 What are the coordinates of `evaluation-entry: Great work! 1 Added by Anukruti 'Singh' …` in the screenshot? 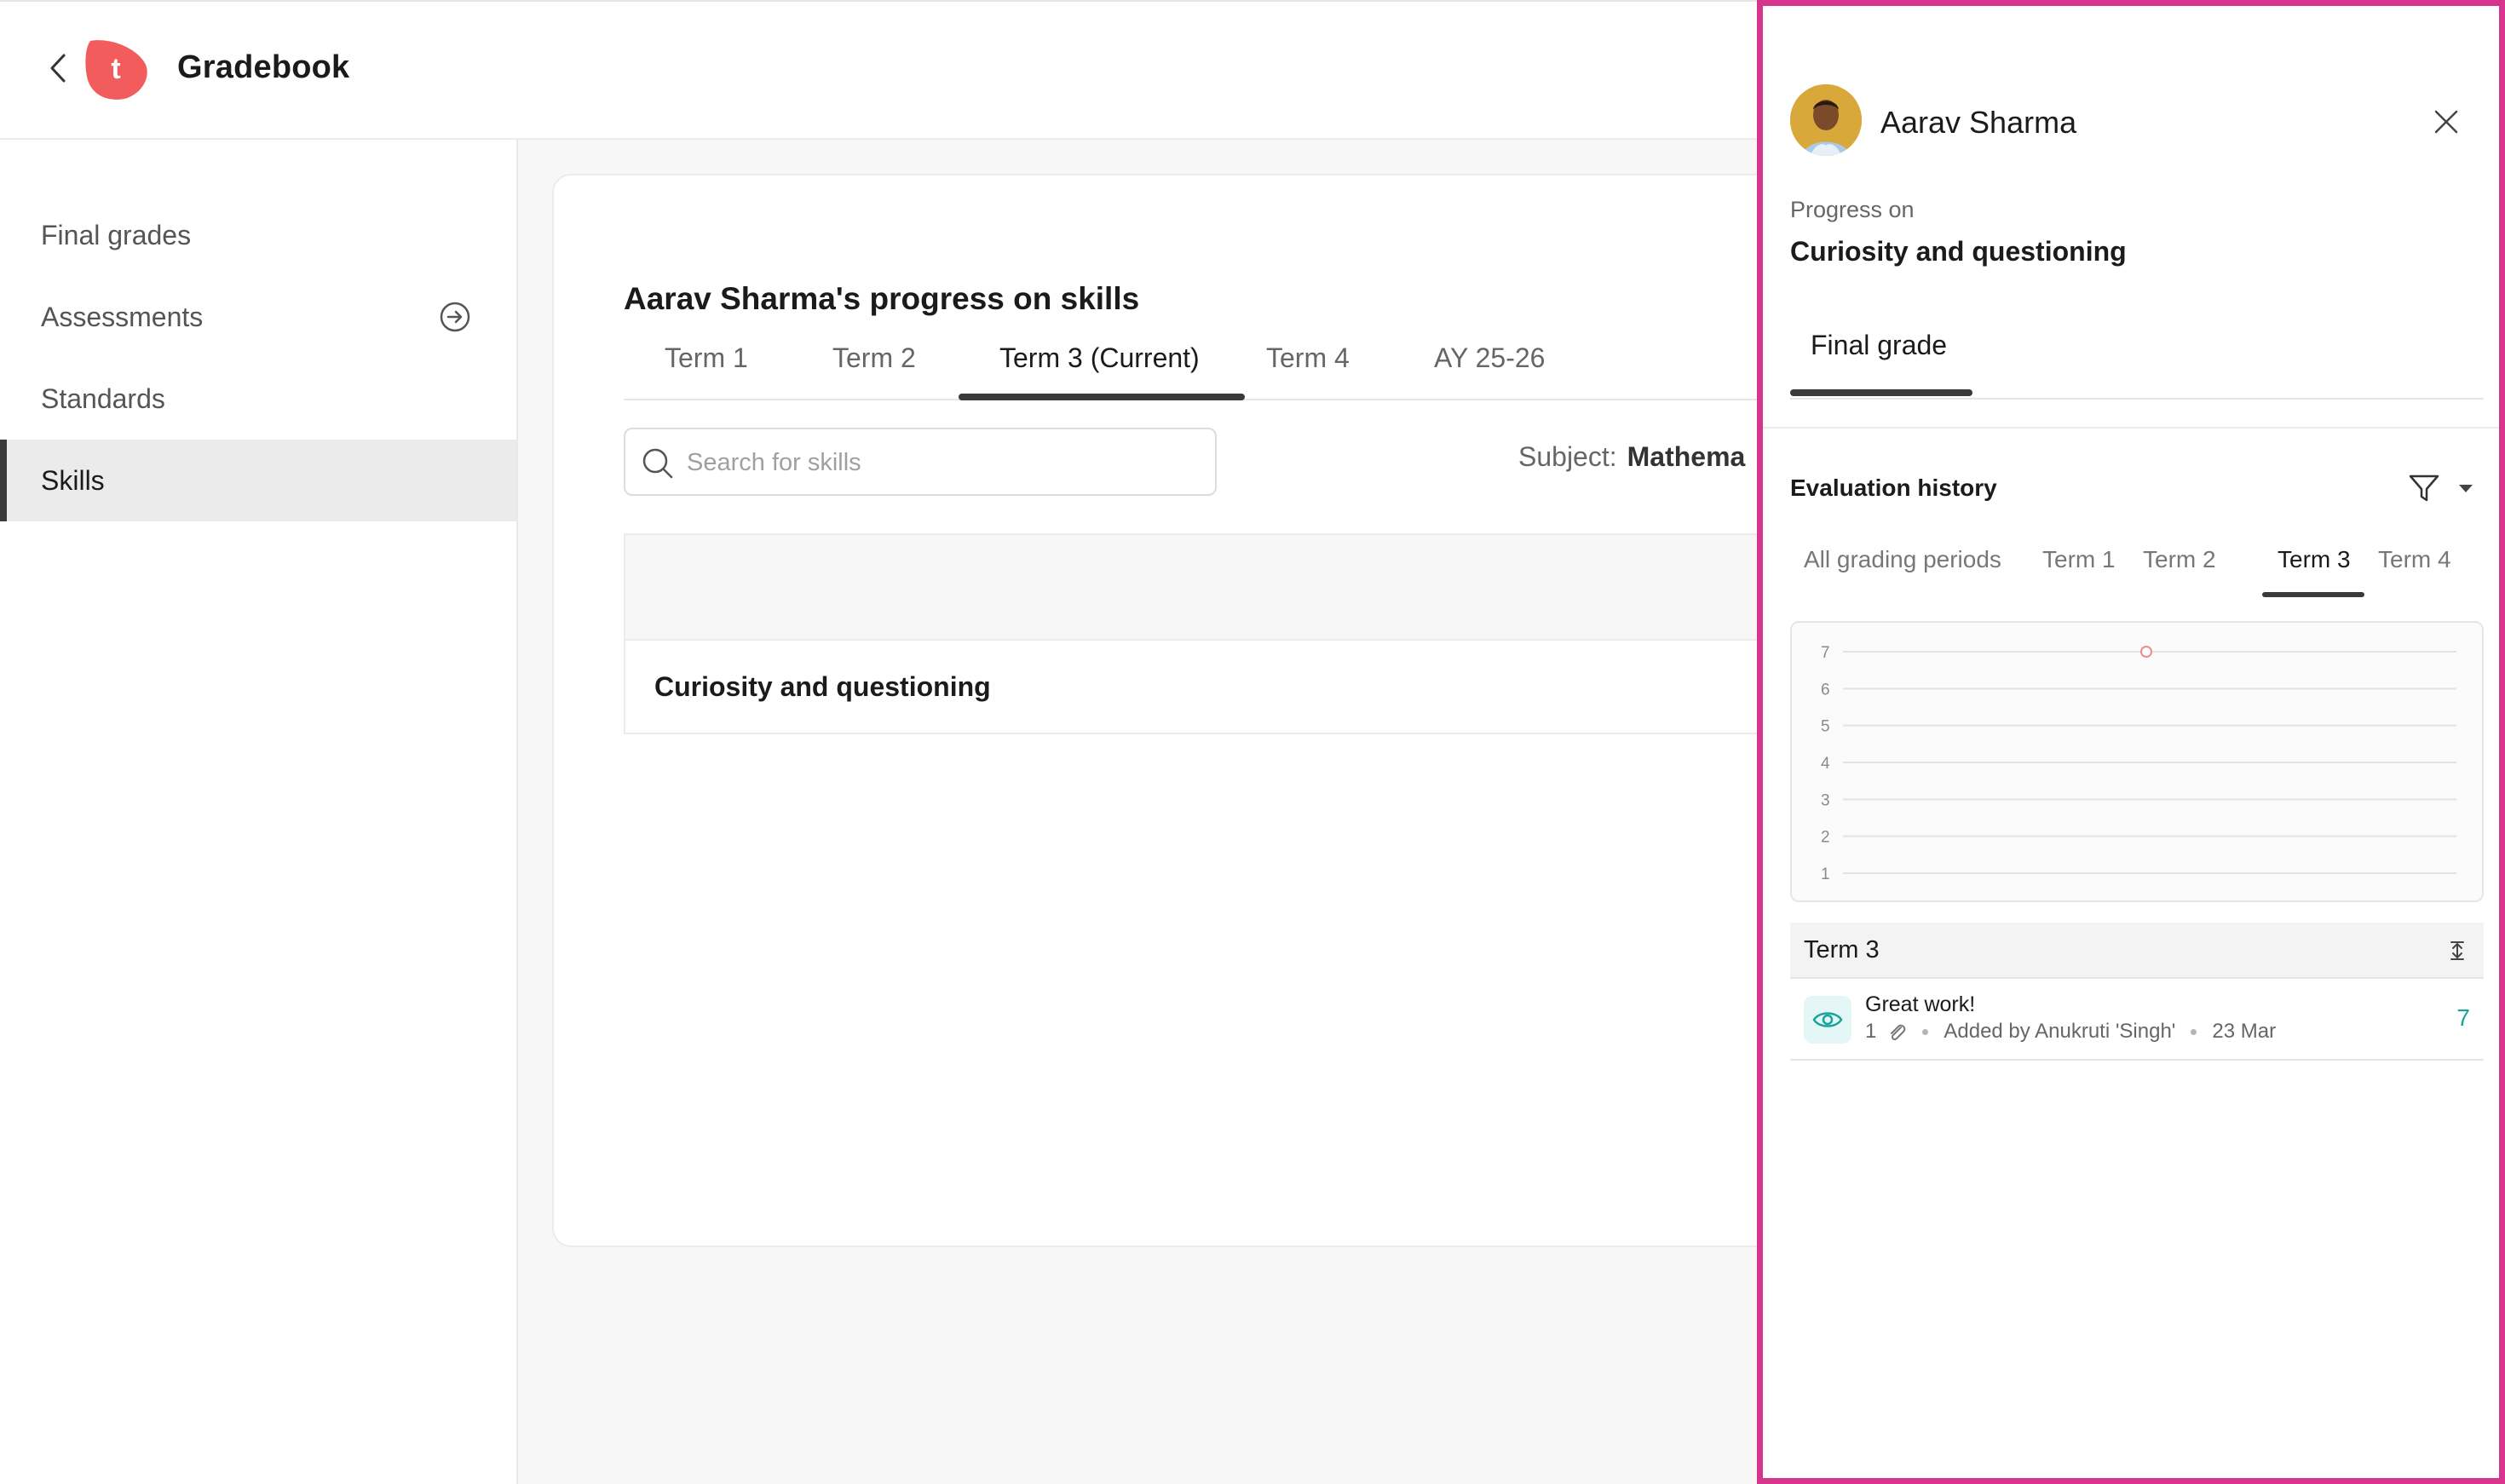 It's located at (2137, 1020).